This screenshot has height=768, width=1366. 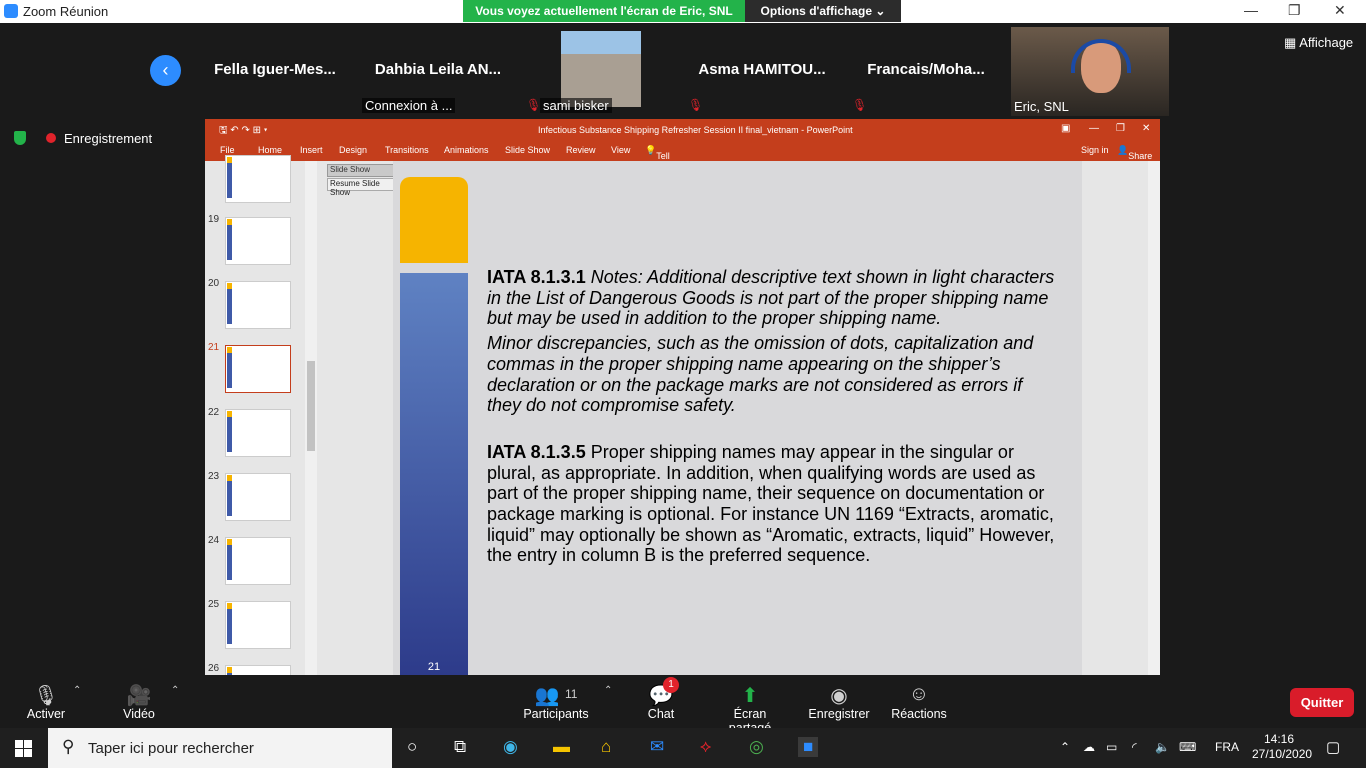 I want to click on mail-icon: ✉, so click(x=657, y=747).